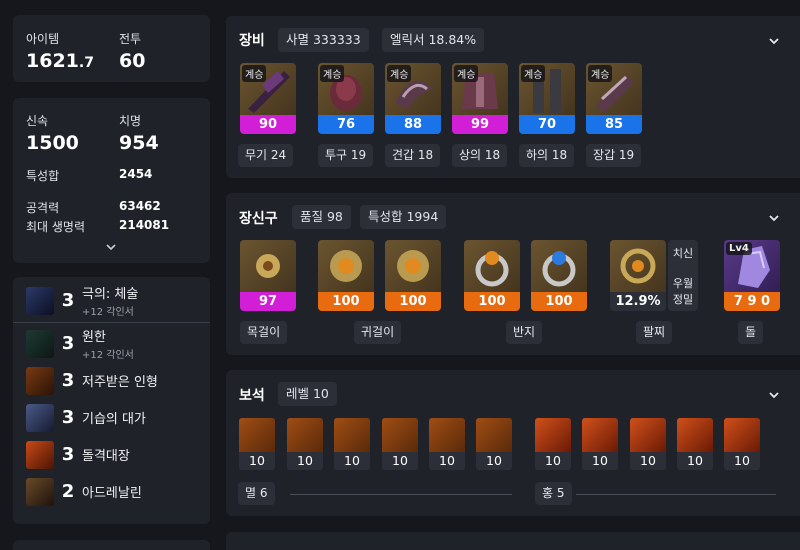  What do you see at coordinates (144, 225) in the screenshot?
I see `hp-value: 214081` at bounding box center [144, 225].